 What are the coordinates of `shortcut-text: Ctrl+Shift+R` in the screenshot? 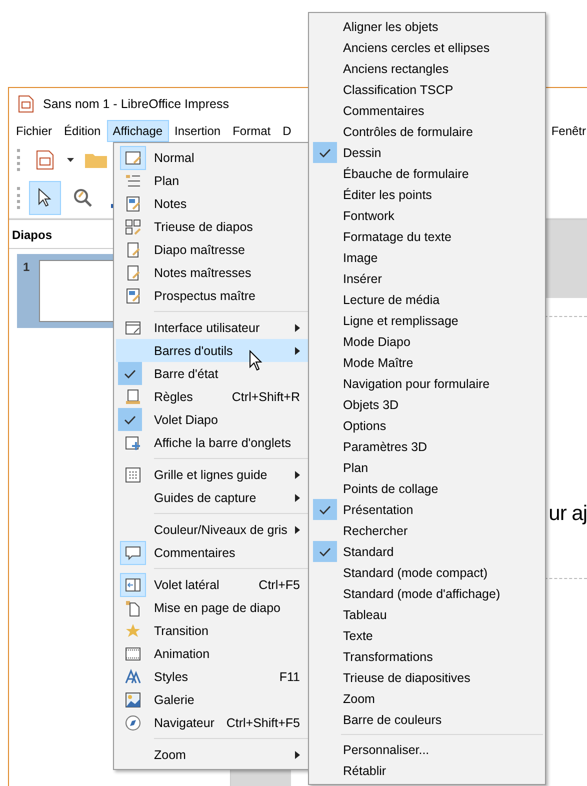 It's located at (266, 397).